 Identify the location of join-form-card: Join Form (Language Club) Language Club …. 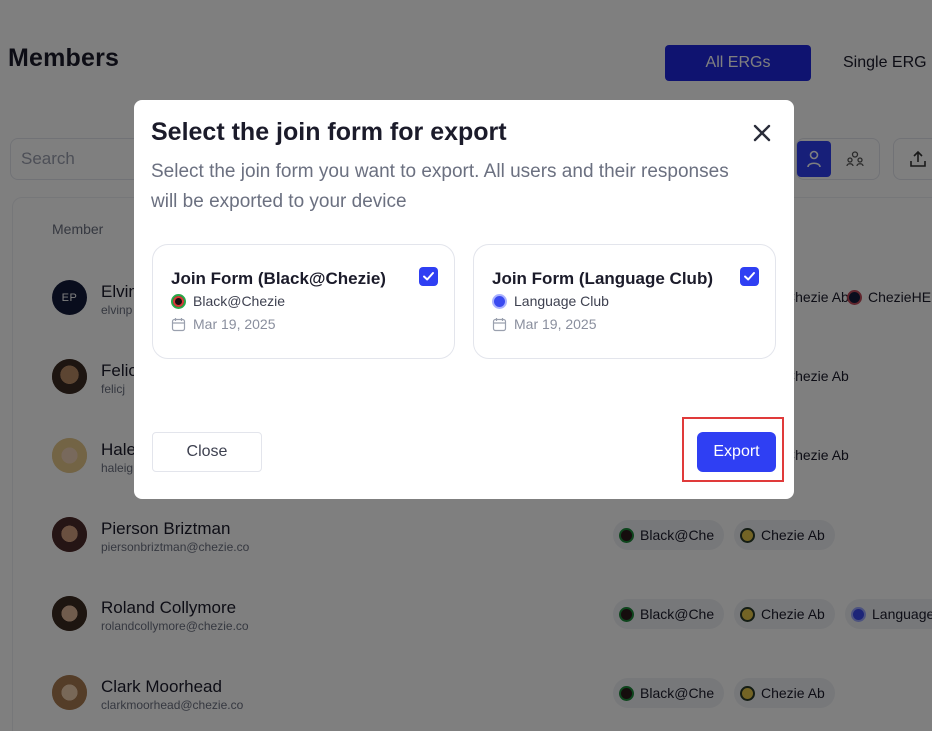
(624, 301).